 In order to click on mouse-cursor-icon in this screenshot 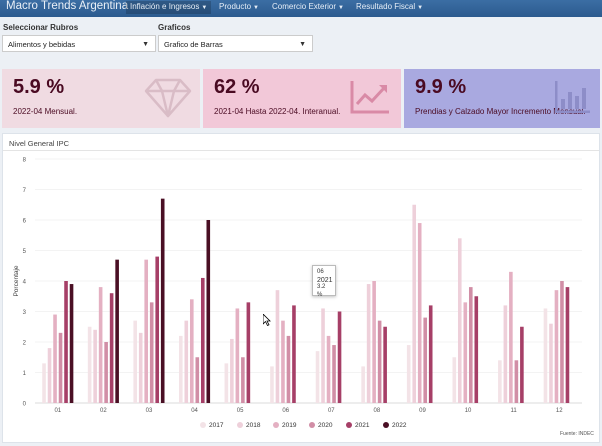, I will do `click(267, 320)`.